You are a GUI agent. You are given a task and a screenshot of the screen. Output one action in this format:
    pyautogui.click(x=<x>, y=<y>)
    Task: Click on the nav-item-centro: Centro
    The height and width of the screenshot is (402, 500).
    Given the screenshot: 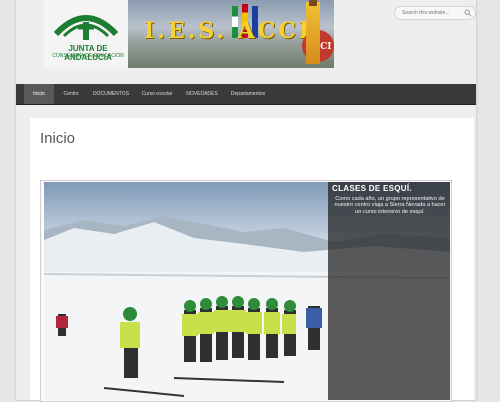 What is the action you would take?
    pyautogui.click(x=71, y=94)
    